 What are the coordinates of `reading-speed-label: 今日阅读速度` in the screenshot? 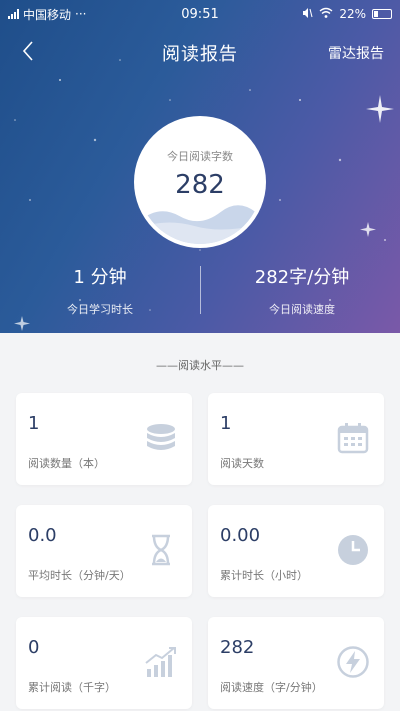 It's located at (302, 309).